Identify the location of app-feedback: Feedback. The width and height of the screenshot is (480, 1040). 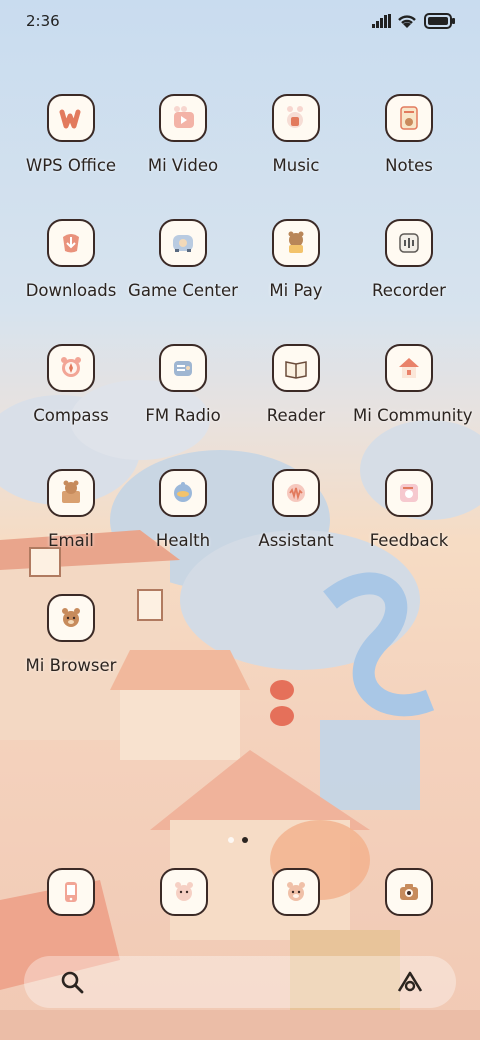
(409, 509).